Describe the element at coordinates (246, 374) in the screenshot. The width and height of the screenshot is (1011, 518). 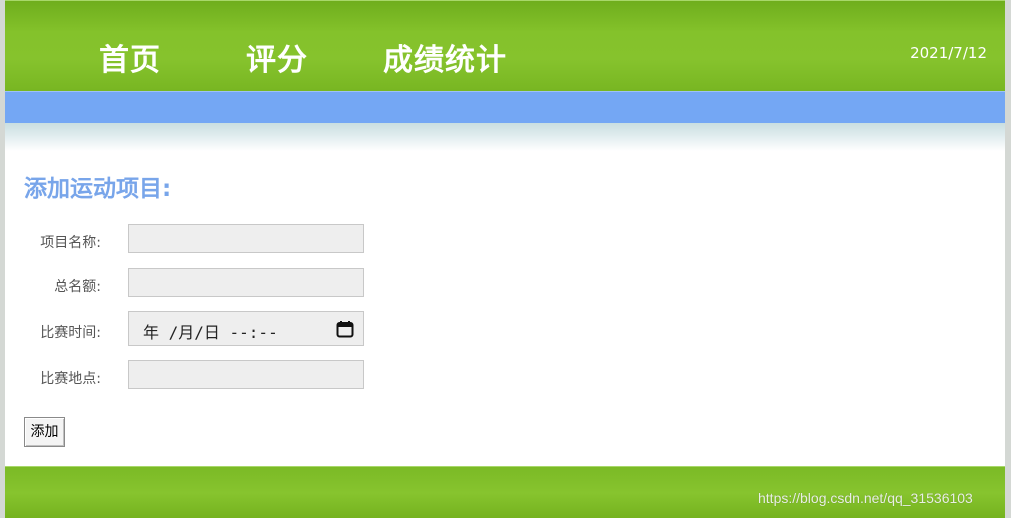
I see `venue-input` at that location.